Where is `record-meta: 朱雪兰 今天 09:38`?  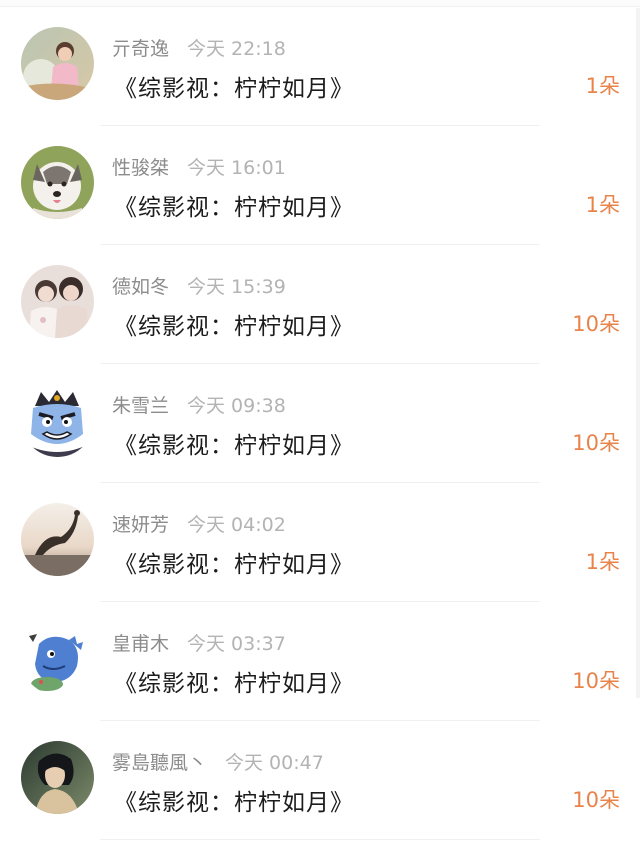 record-meta: 朱雪兰 今天 09:38 is located at coordinates (199, 404).